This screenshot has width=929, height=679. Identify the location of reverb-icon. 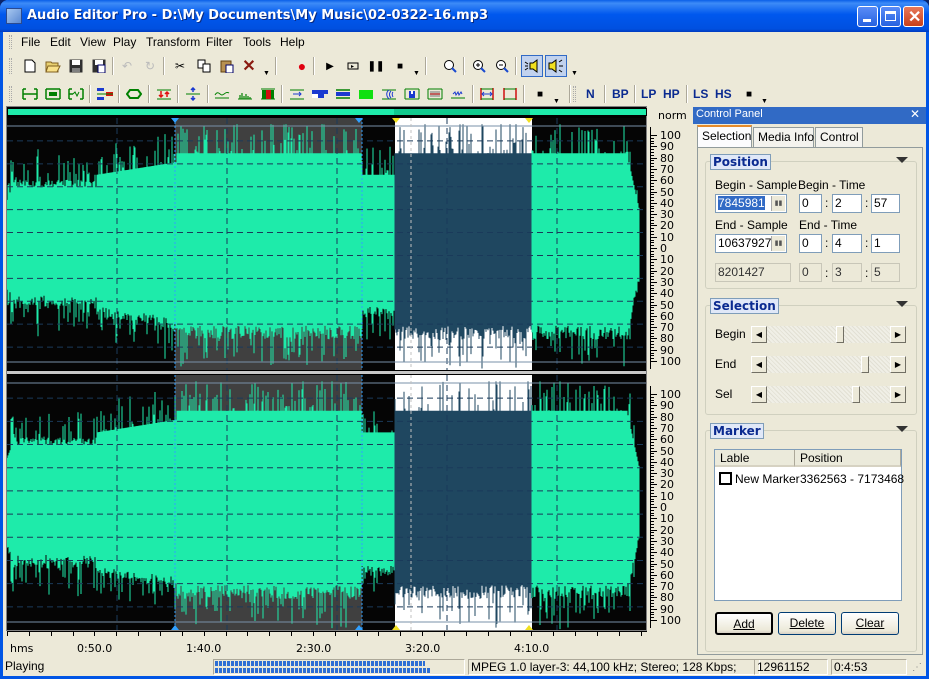
(412, 94).